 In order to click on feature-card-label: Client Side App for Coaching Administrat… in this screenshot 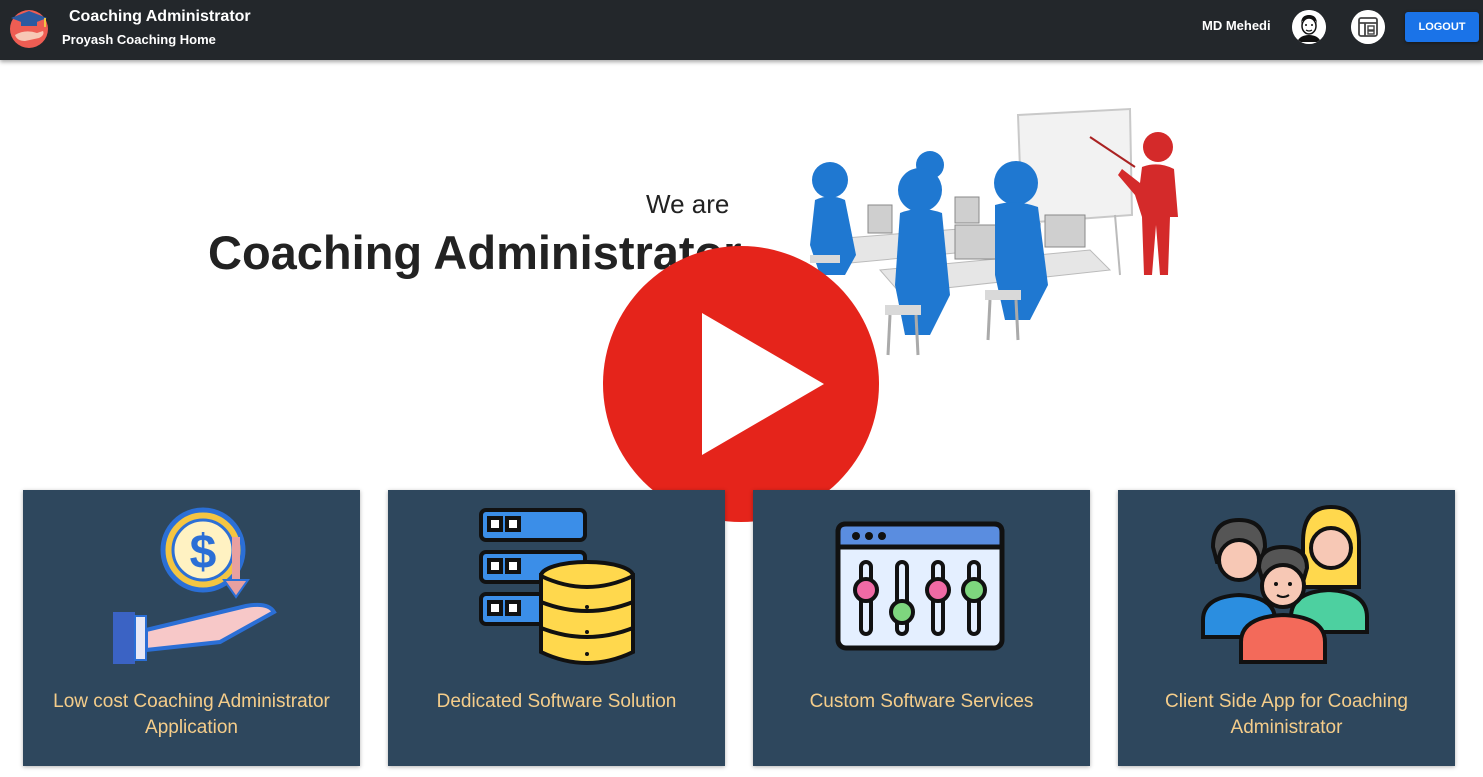, I will do `click(1286, 714)`.